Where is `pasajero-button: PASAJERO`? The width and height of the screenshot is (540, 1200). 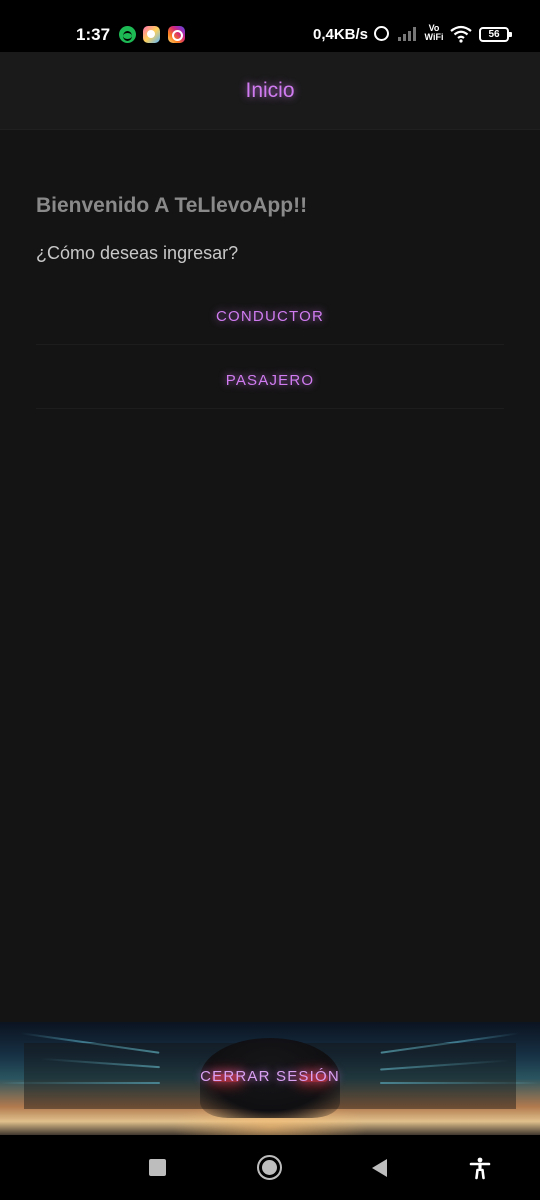 pasajero-button: PASAJERO is located at coordinates (270, 381).